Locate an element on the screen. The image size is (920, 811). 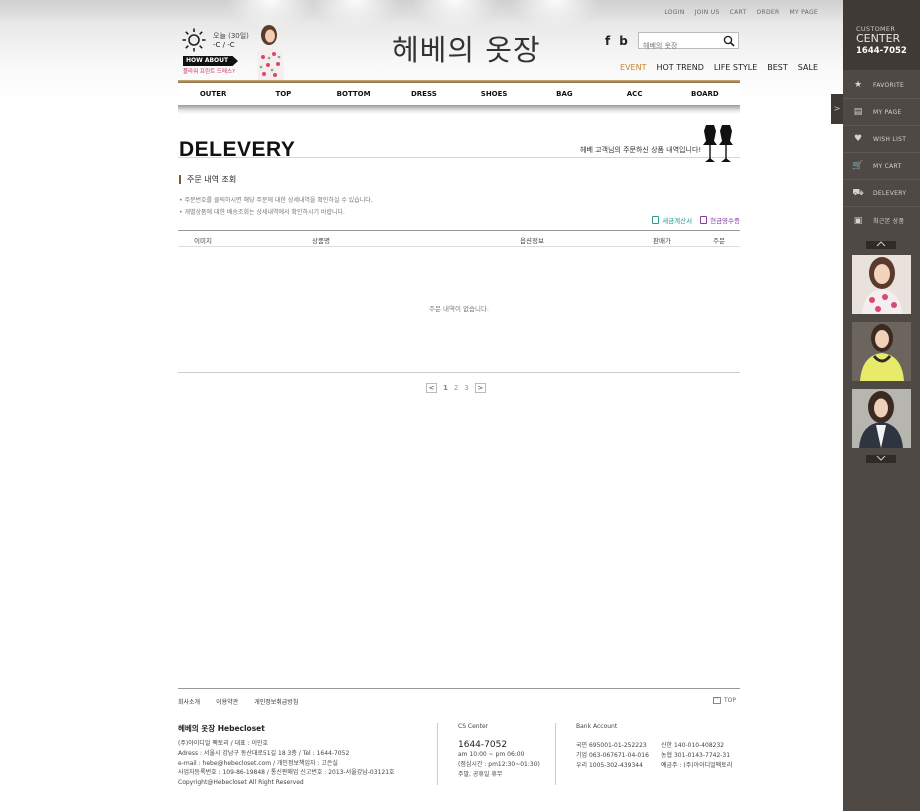
social-links: f b is located at coordinates (616, 41).